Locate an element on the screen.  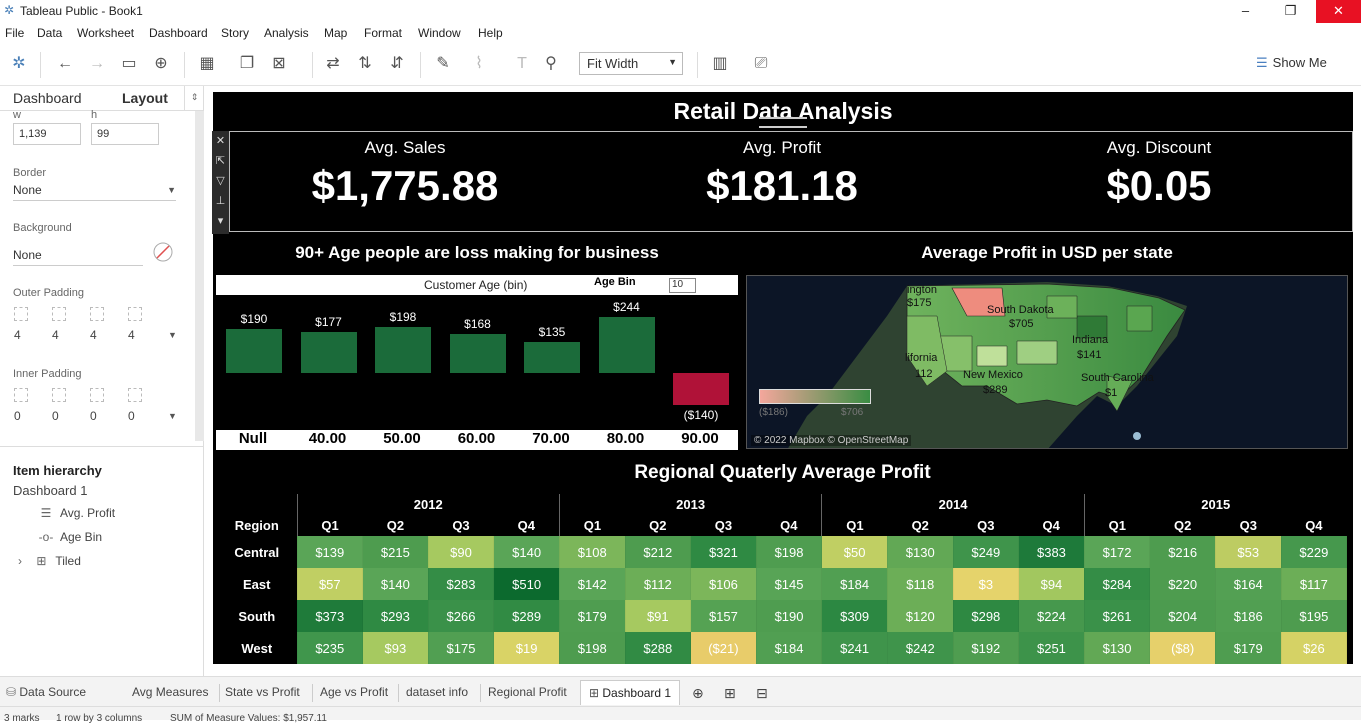
new-worksheet-tab-icon: ⊕ is located at coordinates (698, 693).